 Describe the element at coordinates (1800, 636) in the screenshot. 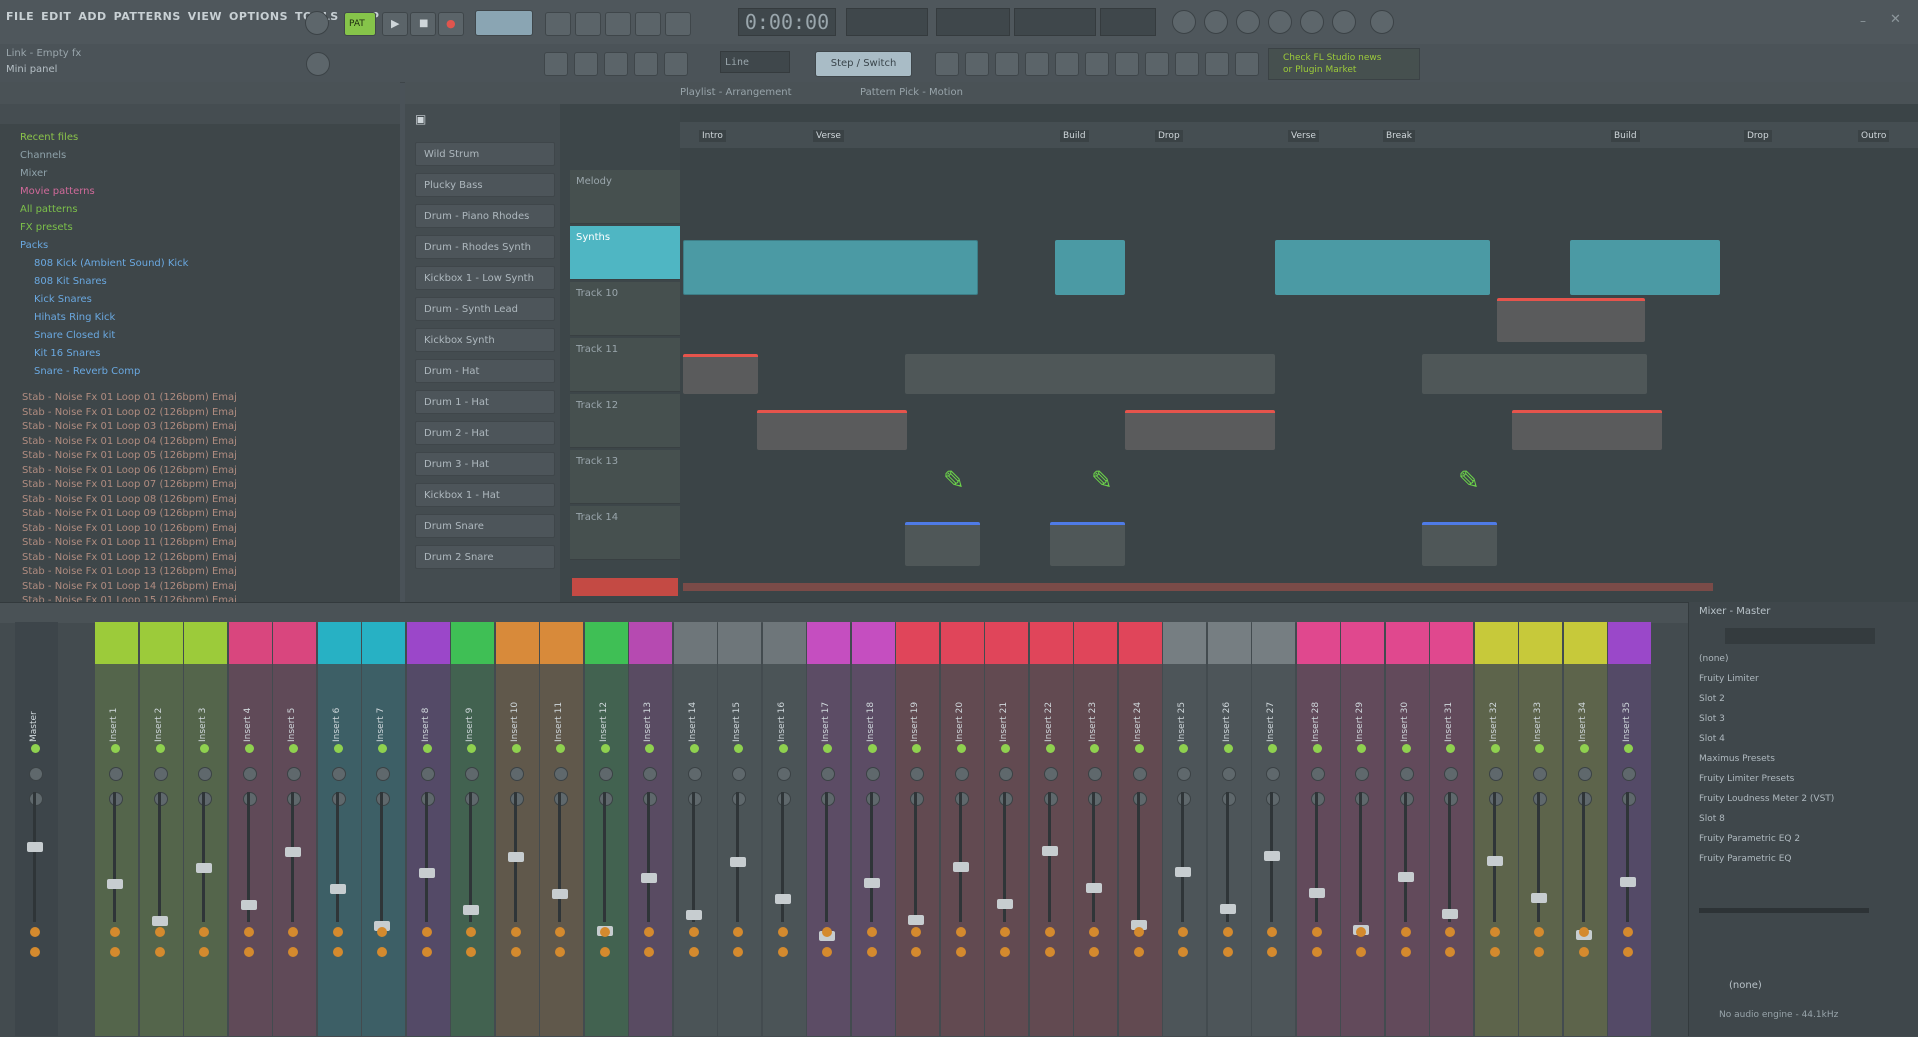

I see `input-select` at that location.